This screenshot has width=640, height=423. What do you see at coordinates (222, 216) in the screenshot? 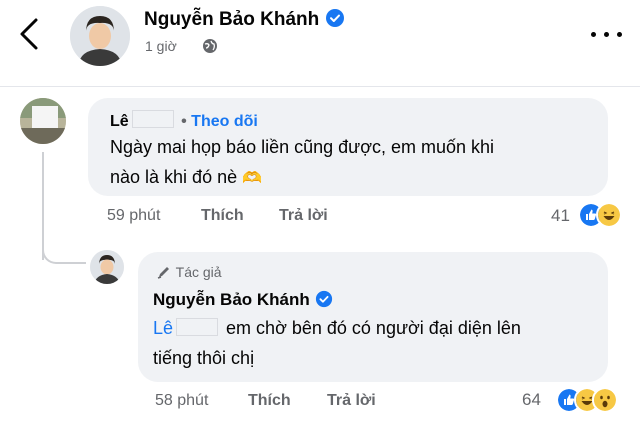
I see `like-button: Thích` at bounding box center [222, 216].